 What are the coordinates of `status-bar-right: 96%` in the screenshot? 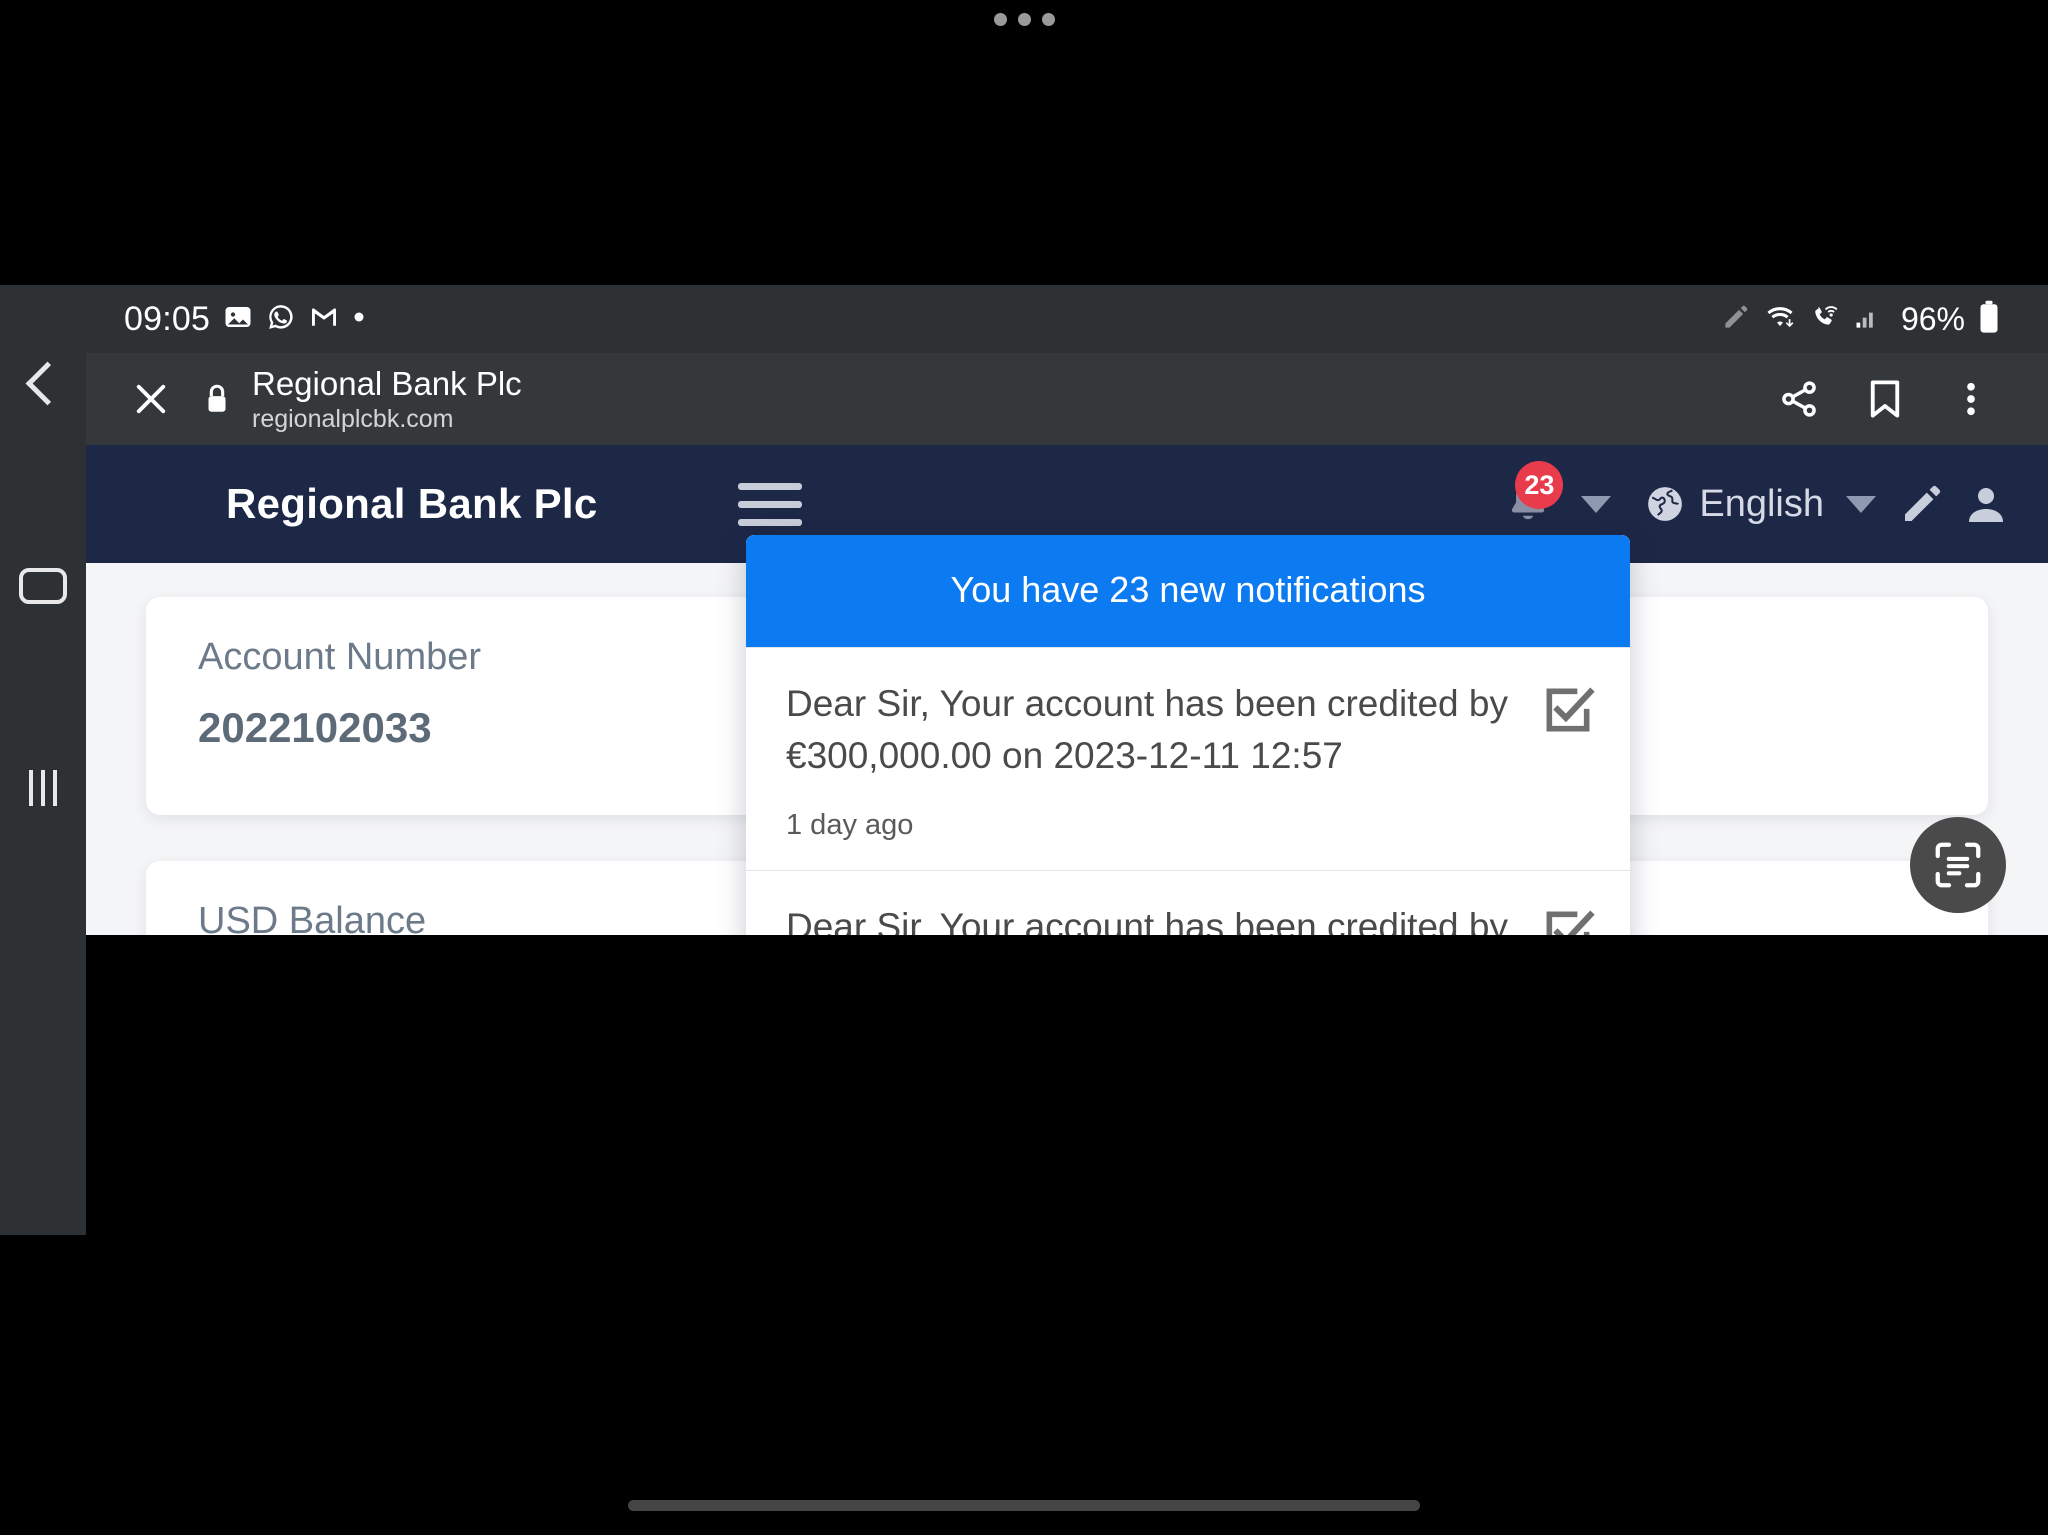 It's located at (1860, 319).